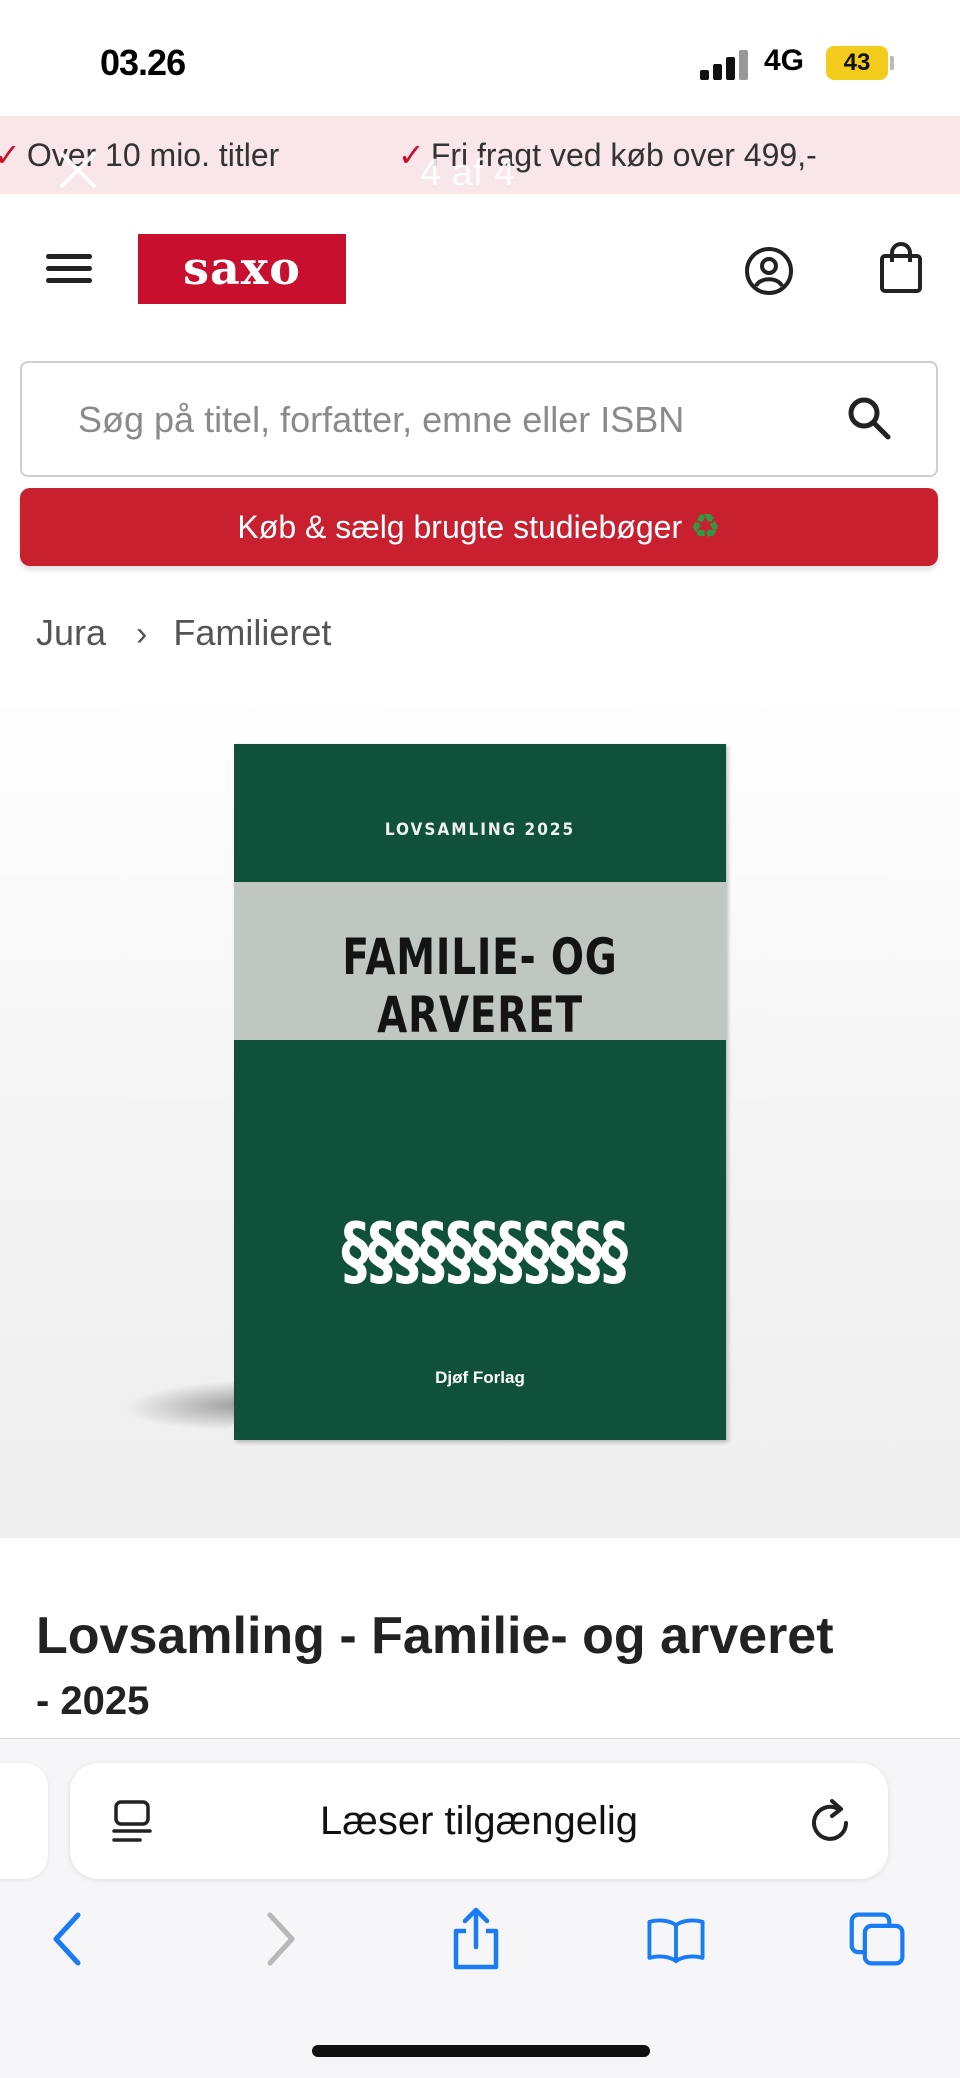  What do you see at coordinates (869, 418) in the screenshot?
I see `search-icon` at bounding box center [869, 418].